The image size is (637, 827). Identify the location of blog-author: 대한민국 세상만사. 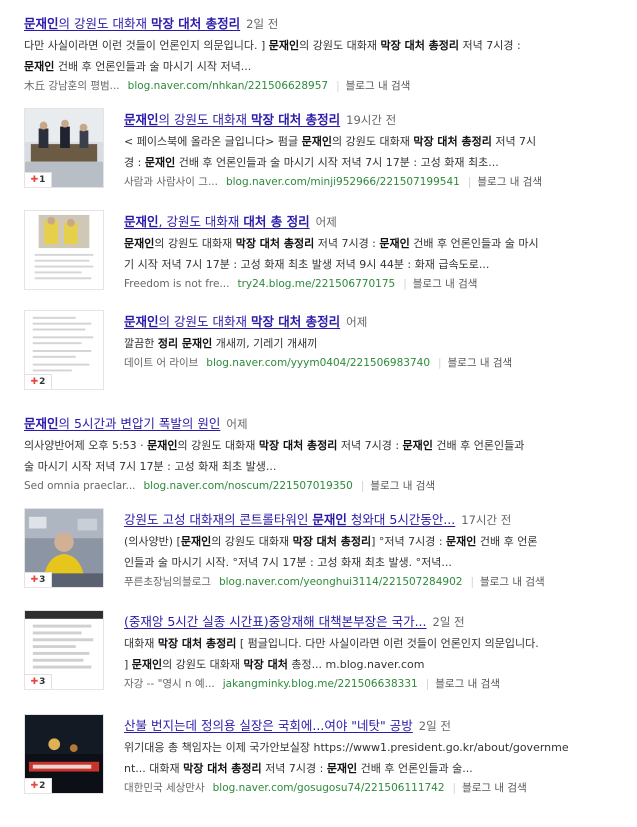
(164, 788).